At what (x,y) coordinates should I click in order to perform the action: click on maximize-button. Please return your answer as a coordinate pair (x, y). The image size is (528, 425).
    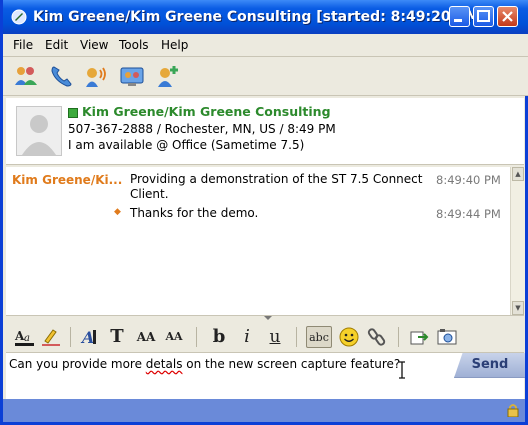
    Looking at the image, I should click on (483, 16).